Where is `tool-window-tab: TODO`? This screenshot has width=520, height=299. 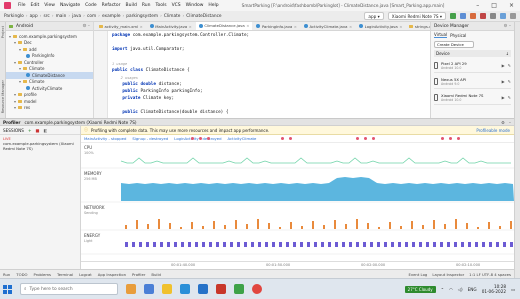
tool-window-tab: TODO is located at coordinates (21, 274).